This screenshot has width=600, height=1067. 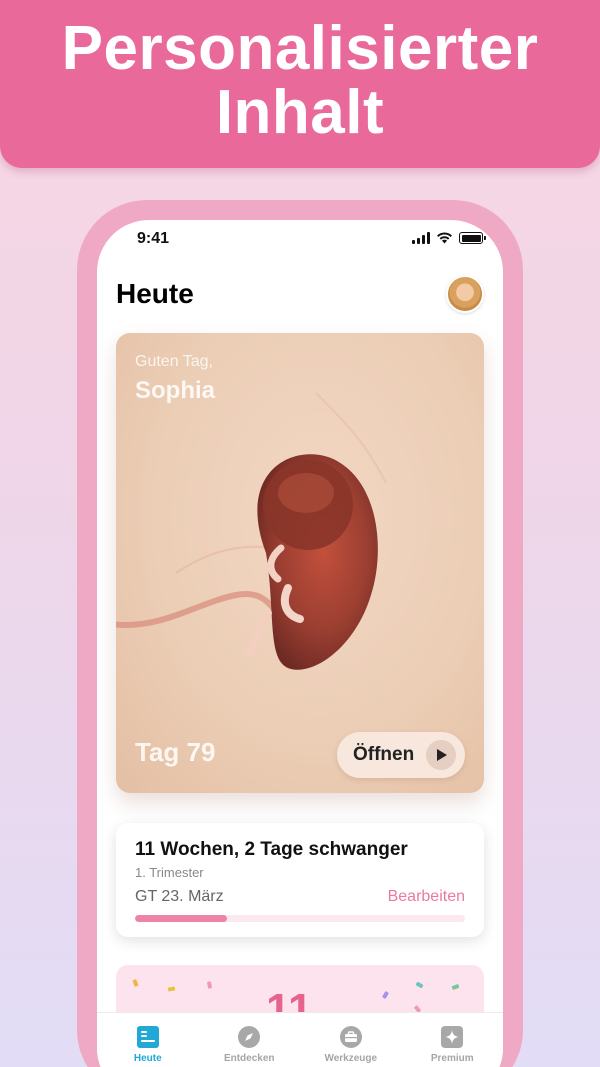 I want to click on today-icon, so click(x=147, y=1037).